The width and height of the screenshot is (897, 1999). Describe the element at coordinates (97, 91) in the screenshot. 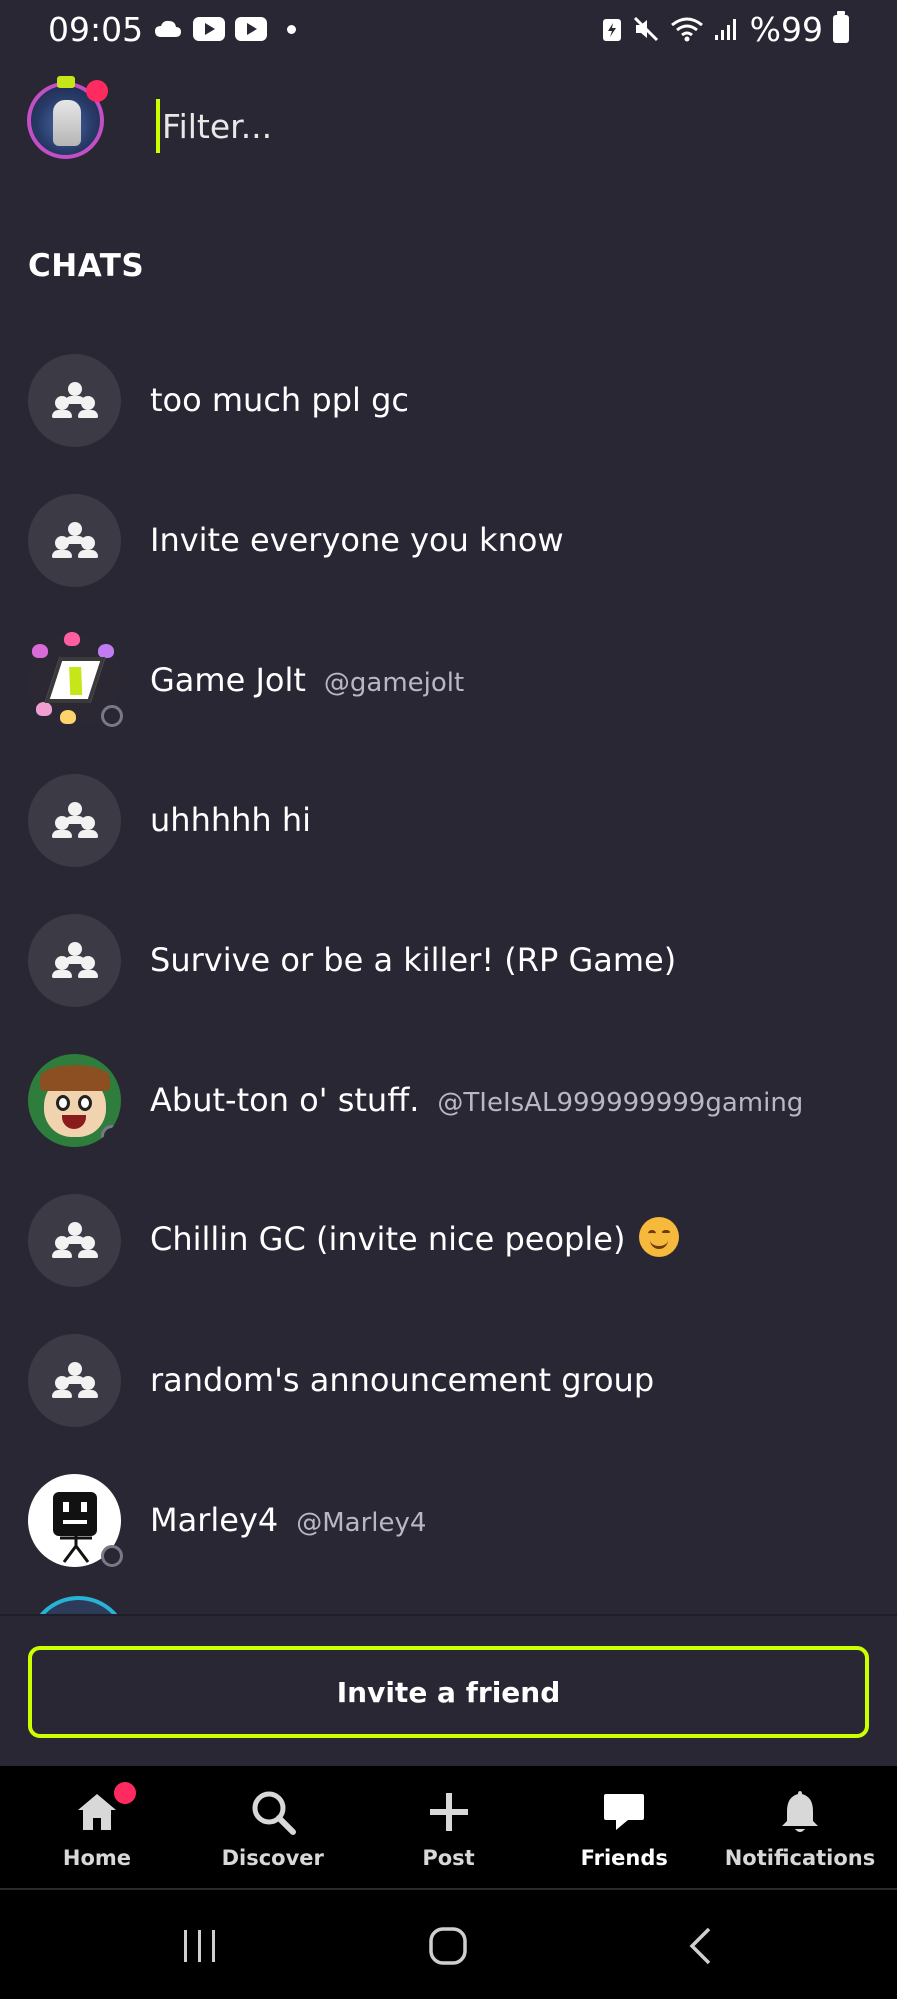

I see `notification-dot` at that location.